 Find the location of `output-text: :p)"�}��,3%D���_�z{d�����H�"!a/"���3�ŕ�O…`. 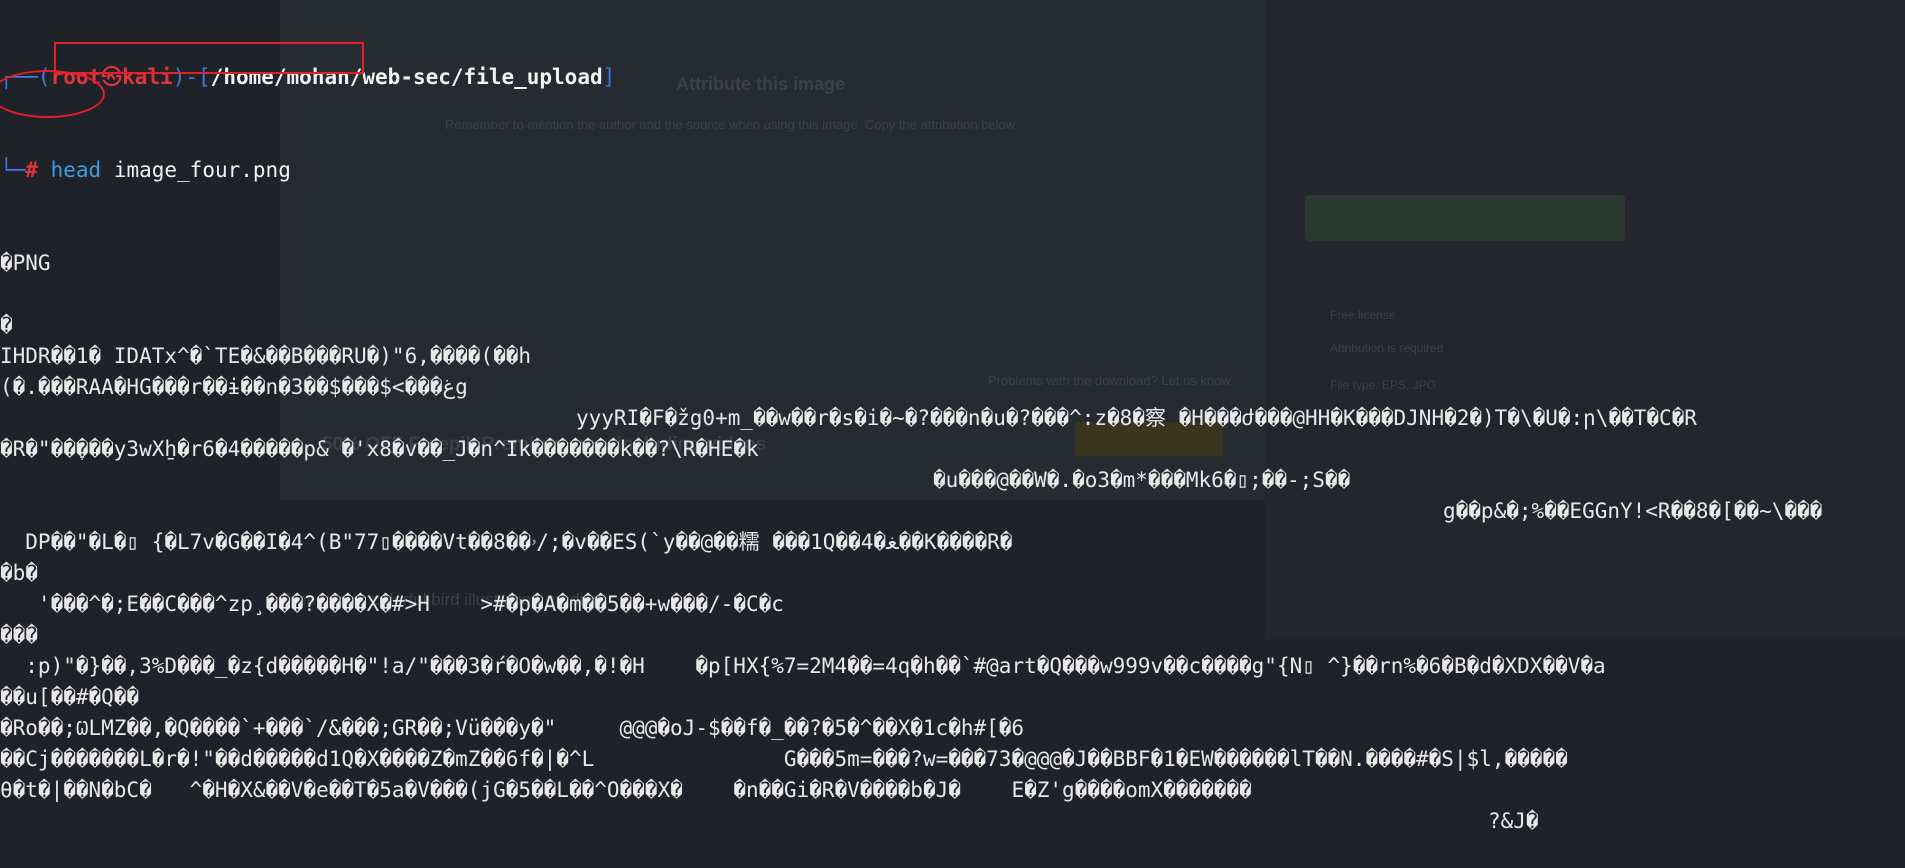

output-text: :p)"�}��,3%D���_�z{d�����H�"!a/"���3�ŕ�O… is located at coordinates (803, 666).